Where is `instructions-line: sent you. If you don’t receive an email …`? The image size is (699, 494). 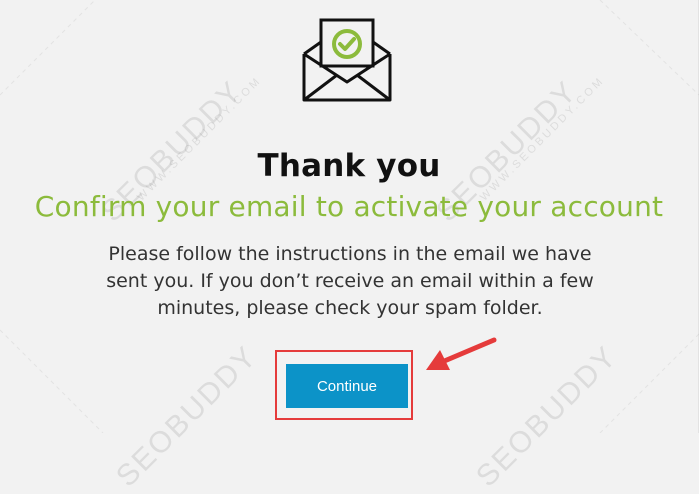 instructions-line: sent you. If you don’t receive an email … is located at coordinates (350, 281).